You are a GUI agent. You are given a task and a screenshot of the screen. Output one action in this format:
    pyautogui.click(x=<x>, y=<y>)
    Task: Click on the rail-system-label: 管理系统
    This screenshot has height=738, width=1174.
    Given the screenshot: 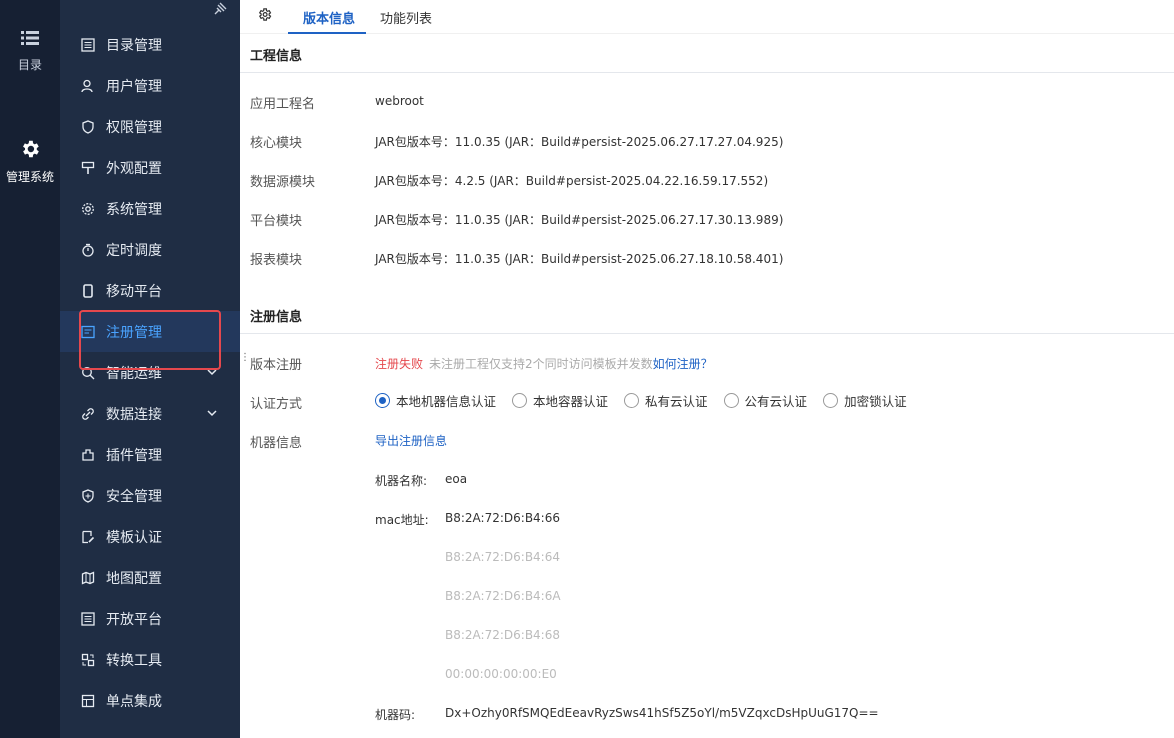 What is the action you would take?
    pyautogui.click(x=29, y=177)
    